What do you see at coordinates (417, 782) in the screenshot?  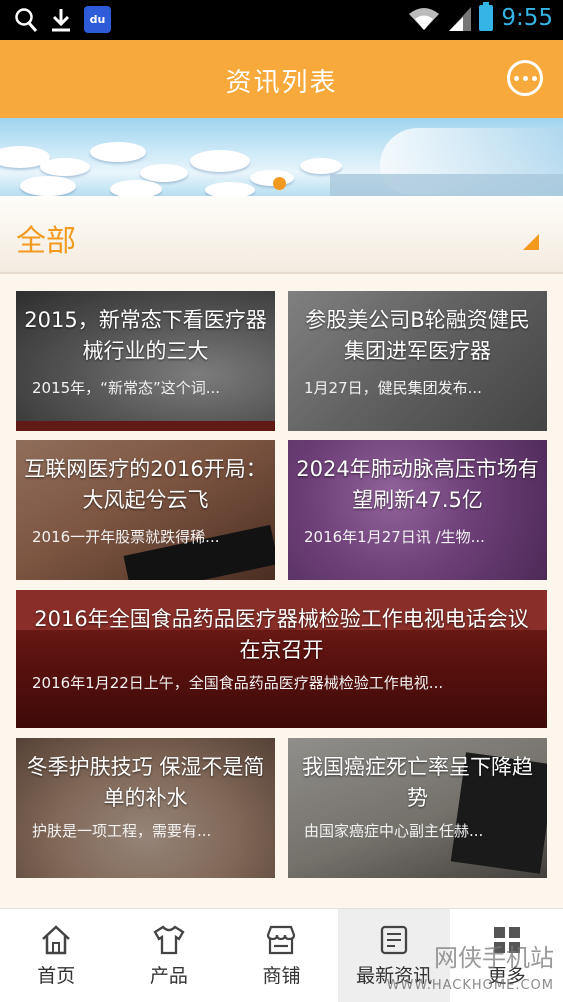 I see `news-title: 我国癌症死亡率呈下降趋势` at bounding box center [417, 782].